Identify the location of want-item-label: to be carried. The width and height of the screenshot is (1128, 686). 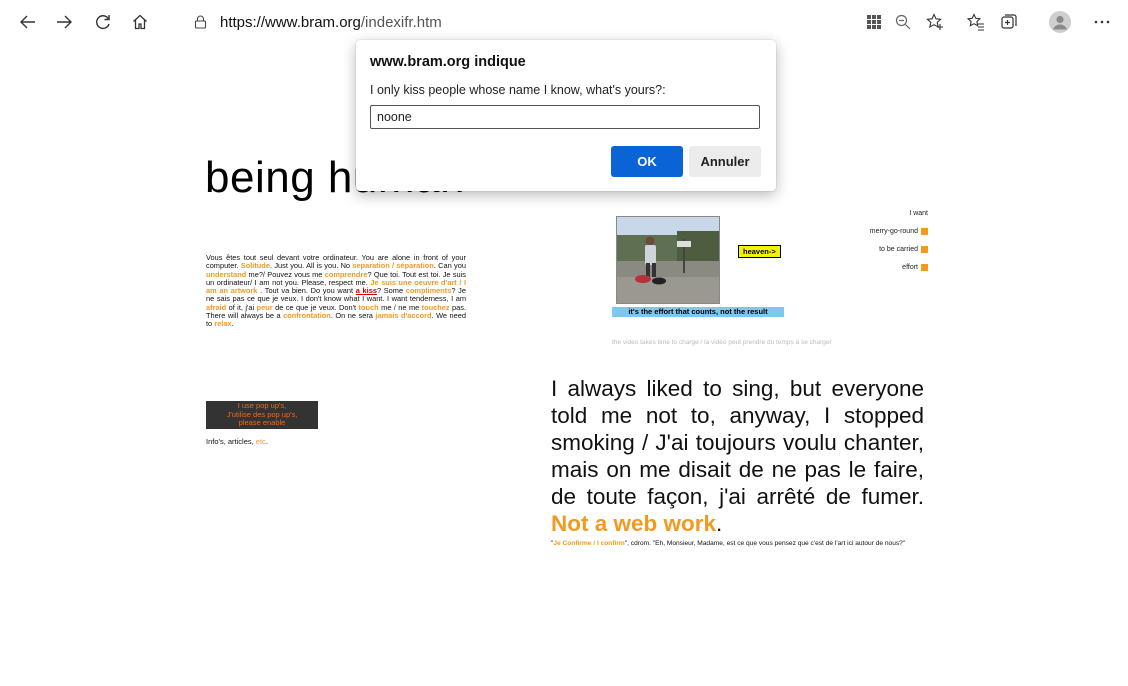
(898, 249).